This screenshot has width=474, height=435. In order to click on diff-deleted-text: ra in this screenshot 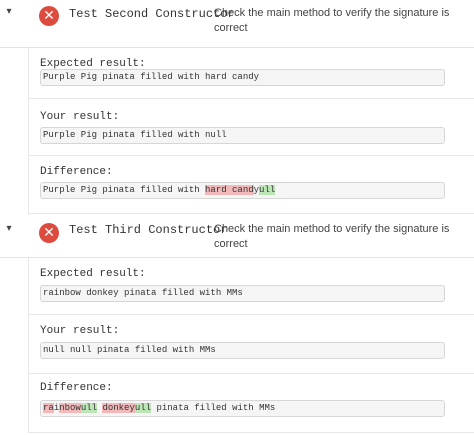, I will do `click(48, 408)`.